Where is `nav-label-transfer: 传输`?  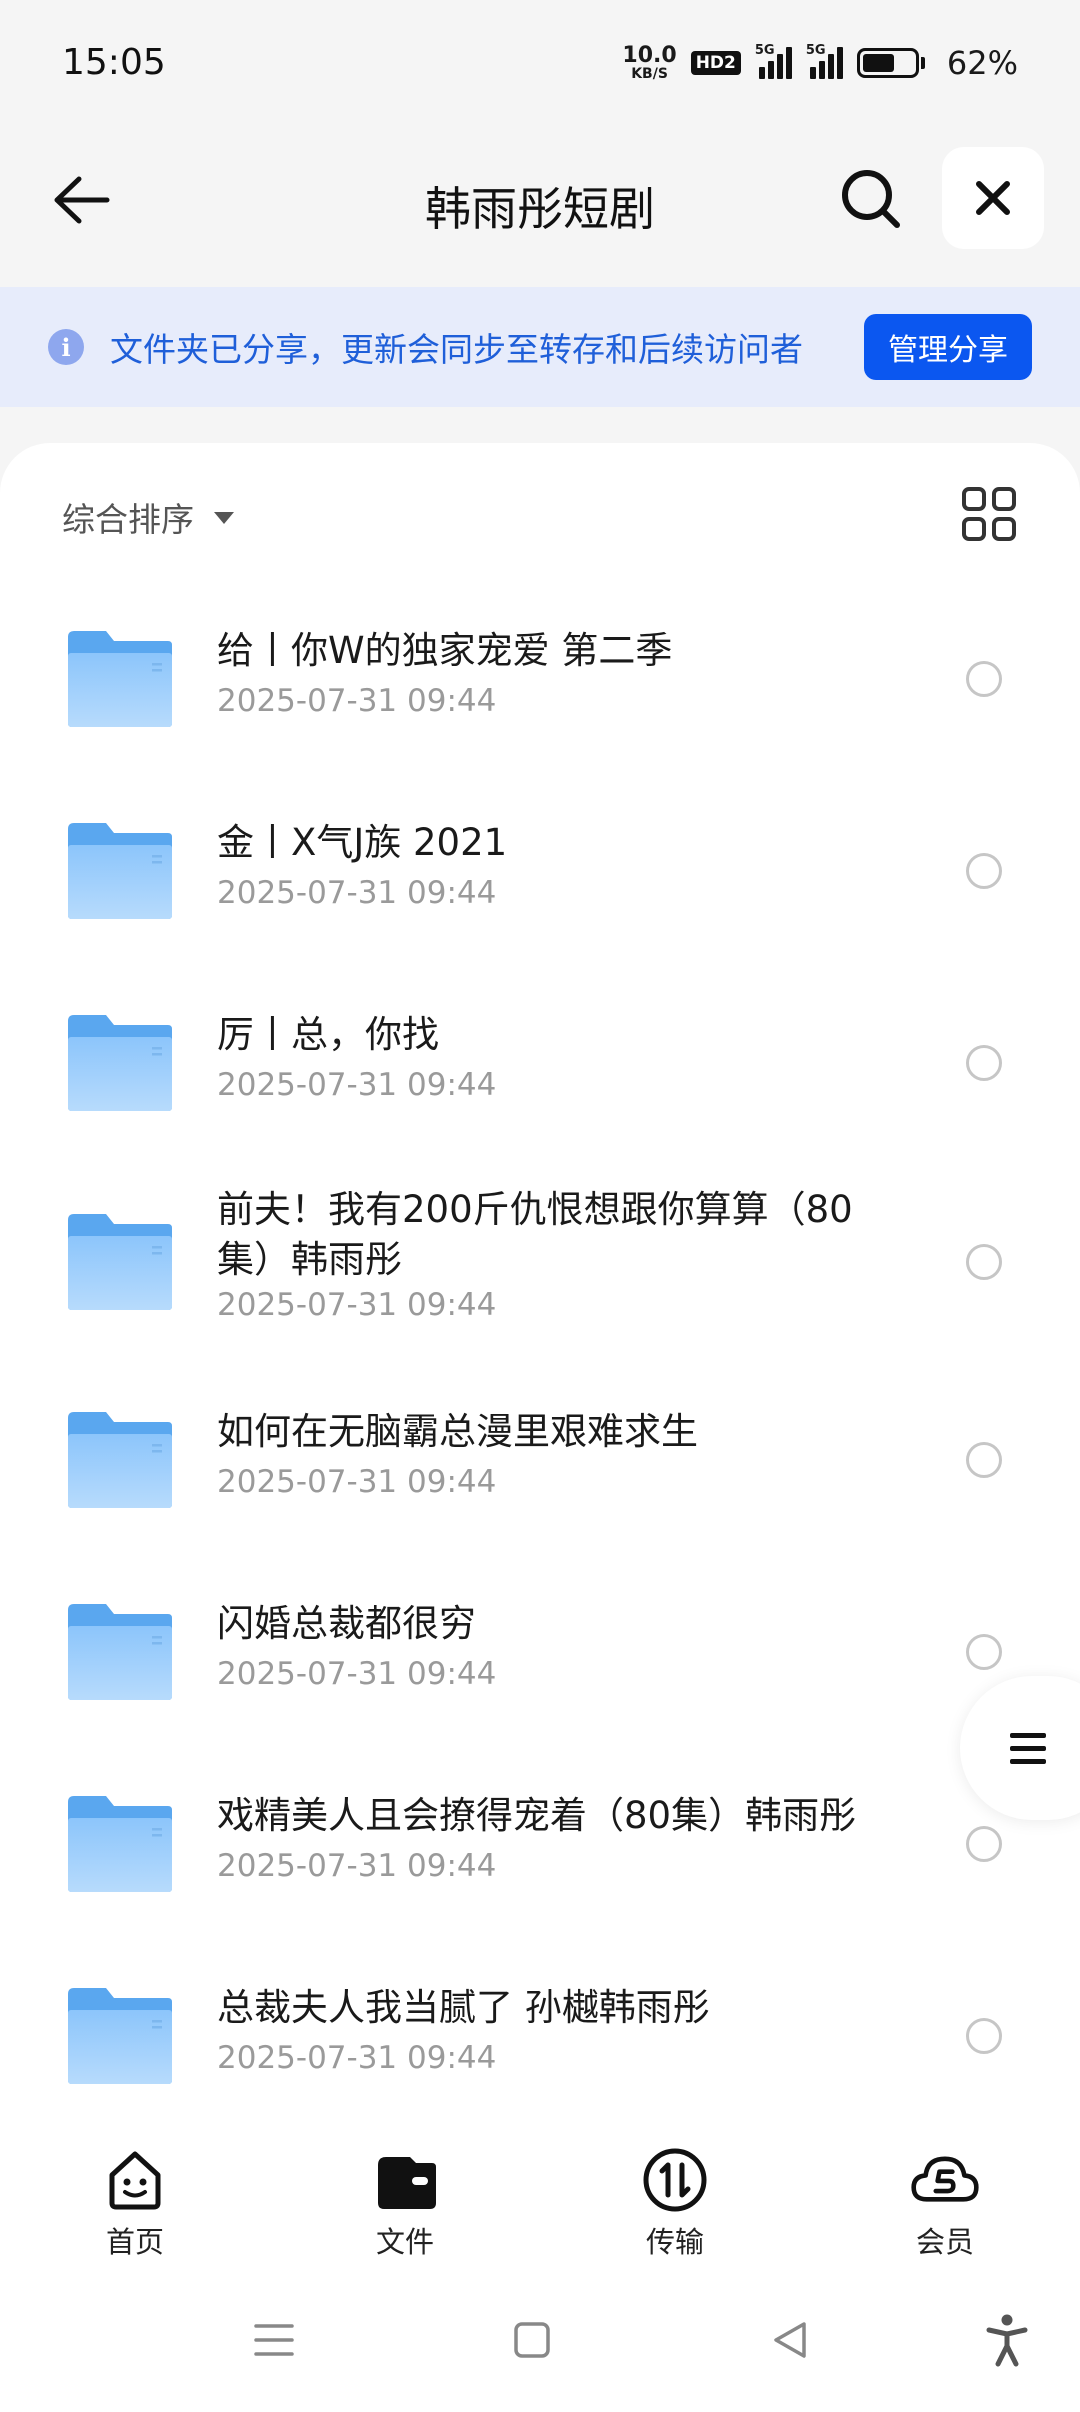 nav-label-transfer: 传输 is located at coordinates (674, 2242).